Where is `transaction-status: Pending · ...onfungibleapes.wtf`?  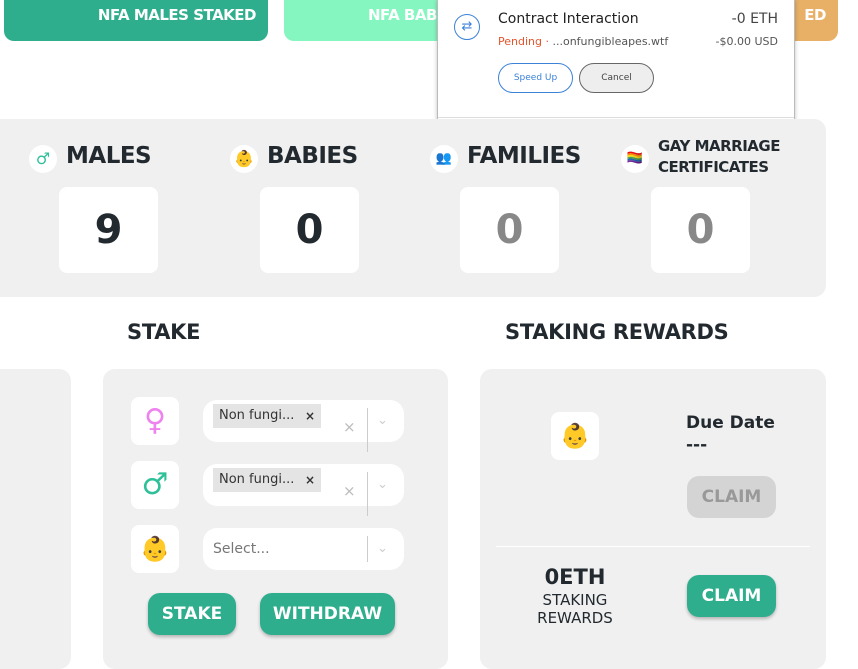
transaction-status: Pending · ...onfungibleapes.wtf is located at coordinates (583, 41).